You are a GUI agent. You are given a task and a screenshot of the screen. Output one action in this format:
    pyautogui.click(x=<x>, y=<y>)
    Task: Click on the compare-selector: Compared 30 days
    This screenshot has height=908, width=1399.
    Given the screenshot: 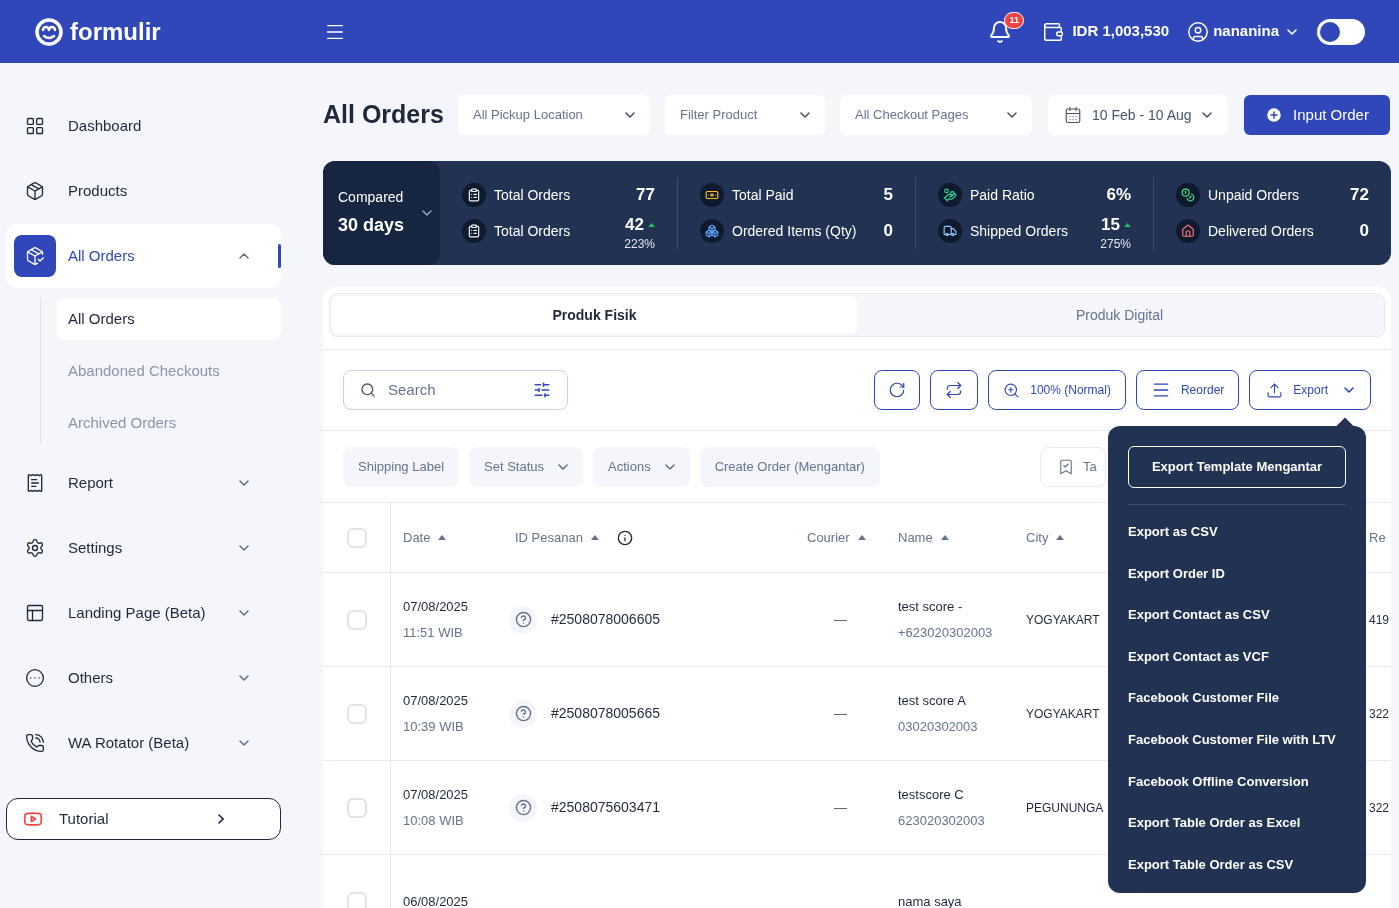 What is the action you would take?
    pyautogui.click(x=381, y=213)
    